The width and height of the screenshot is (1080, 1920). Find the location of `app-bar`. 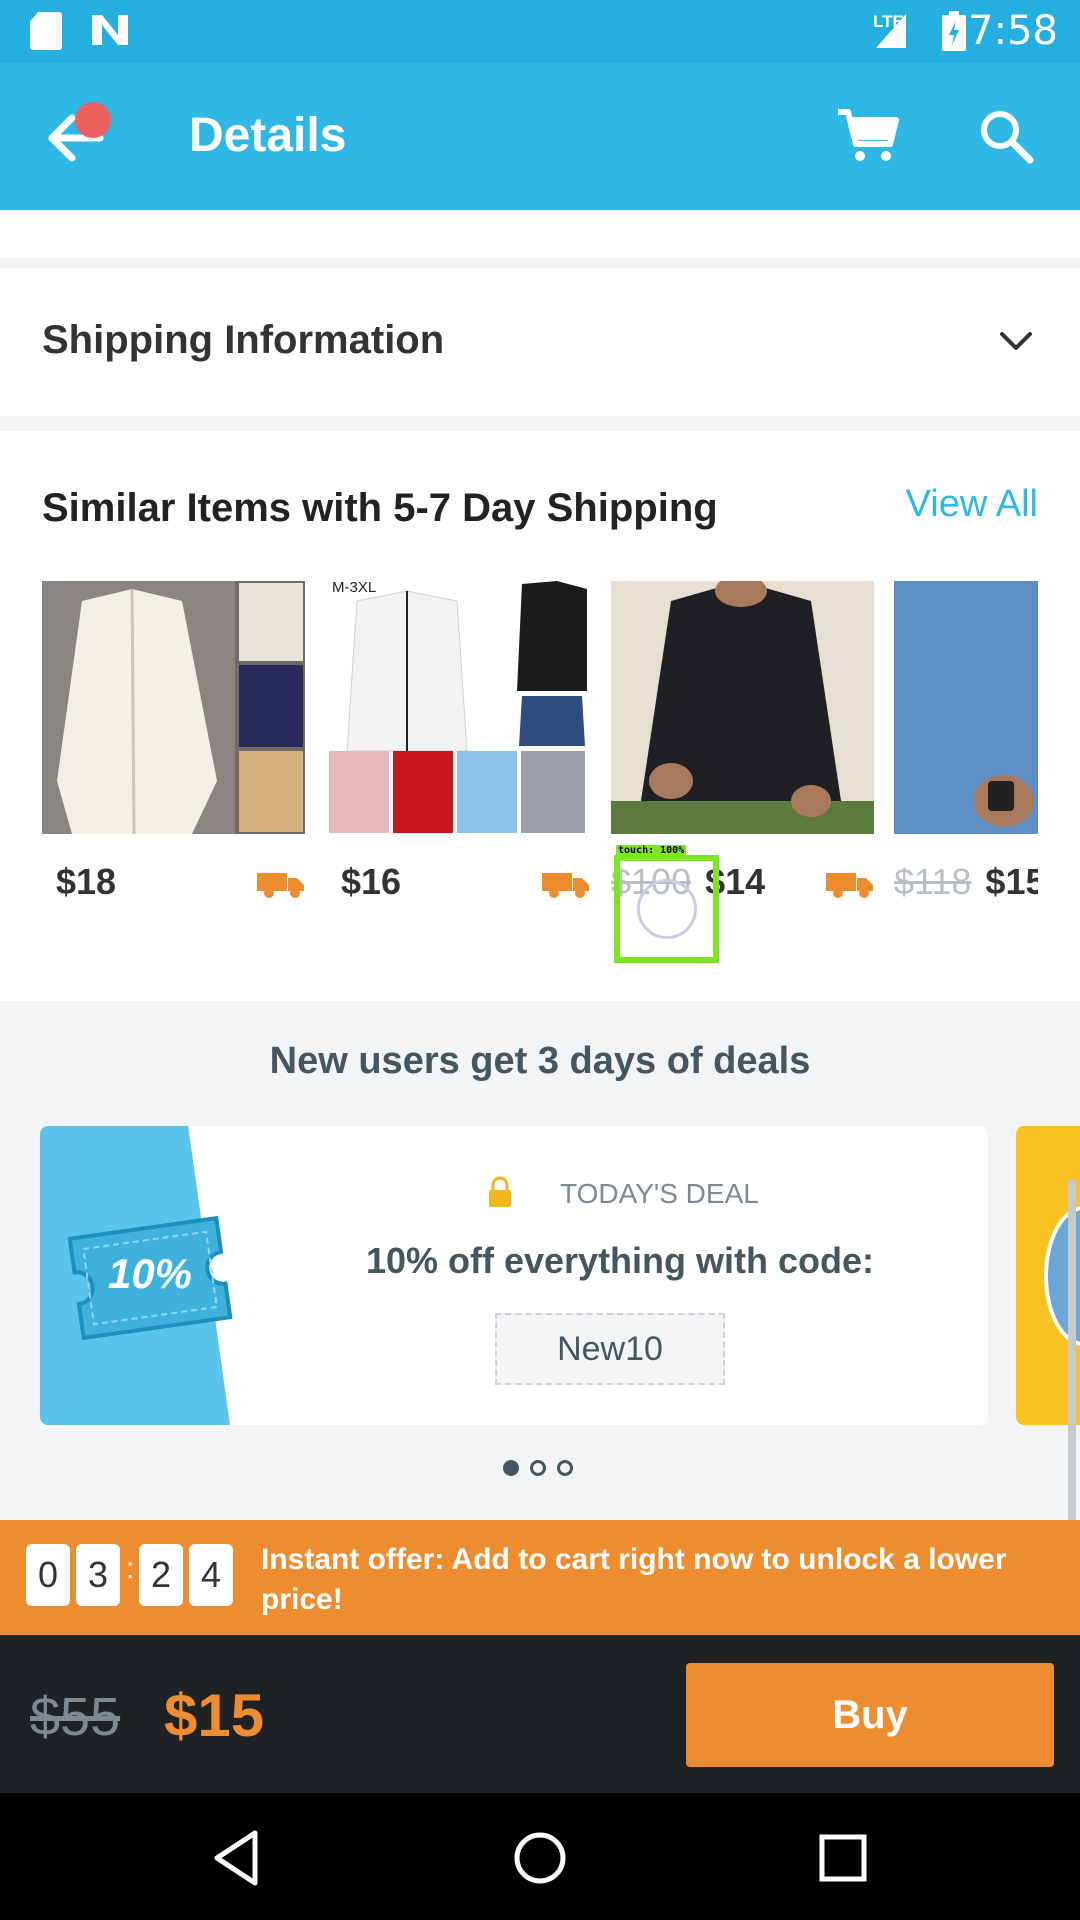

app-bar is located at coordinates (540, 136).